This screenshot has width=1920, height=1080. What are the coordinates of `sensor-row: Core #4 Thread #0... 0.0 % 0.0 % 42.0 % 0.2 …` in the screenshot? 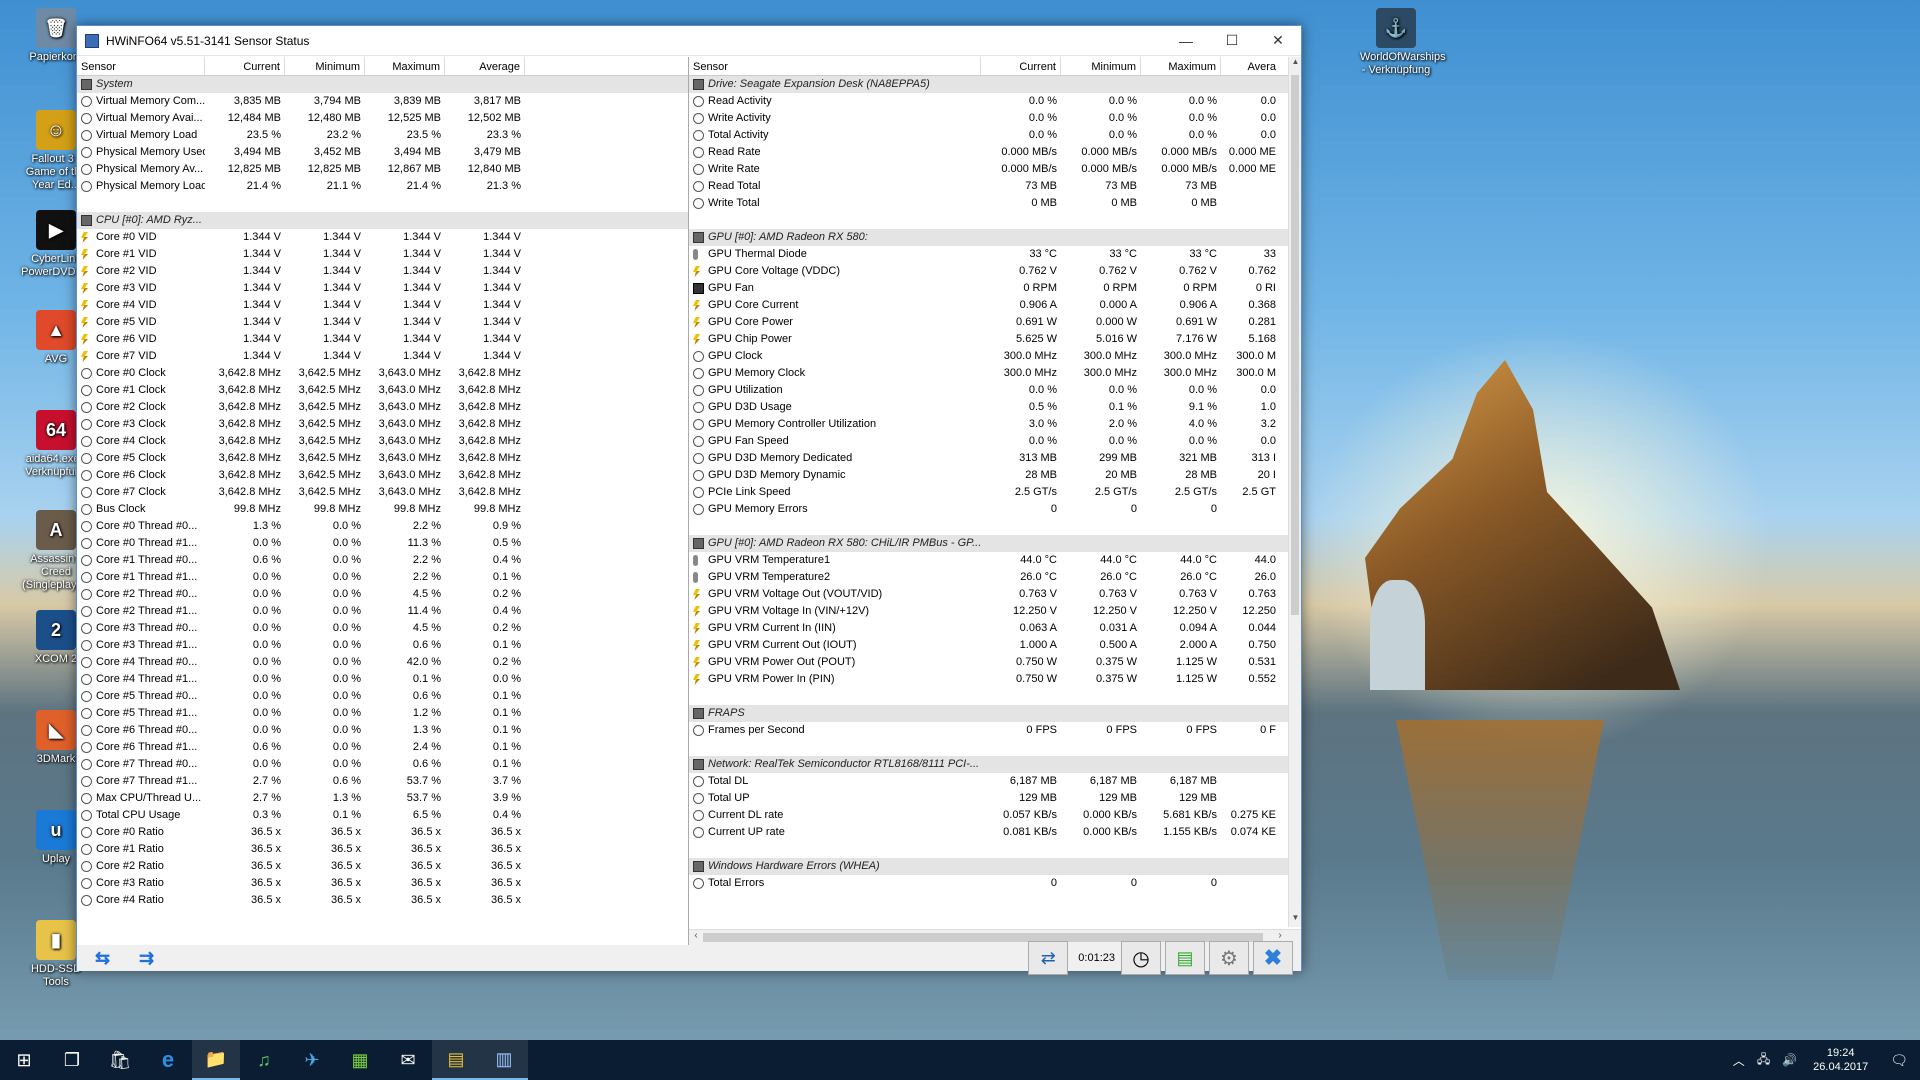 It's located at (382, 662).